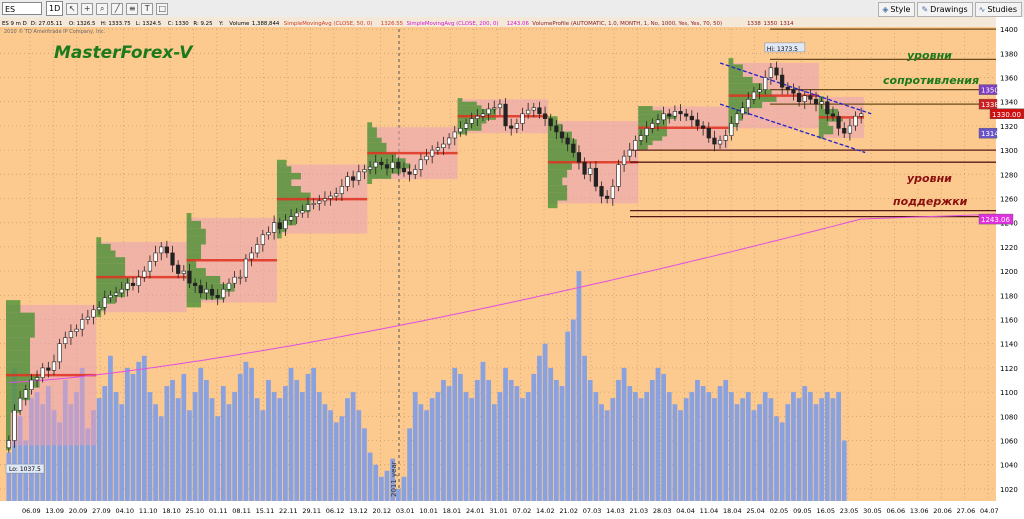 This screenshot has height=519, width=1024. I want to click on fib-icon: ≡, so click(132, 8).